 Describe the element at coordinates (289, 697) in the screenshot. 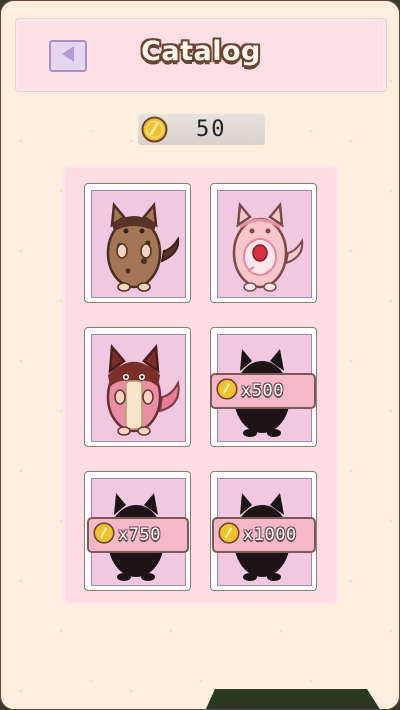

I see `bottom-decoration` at that location.